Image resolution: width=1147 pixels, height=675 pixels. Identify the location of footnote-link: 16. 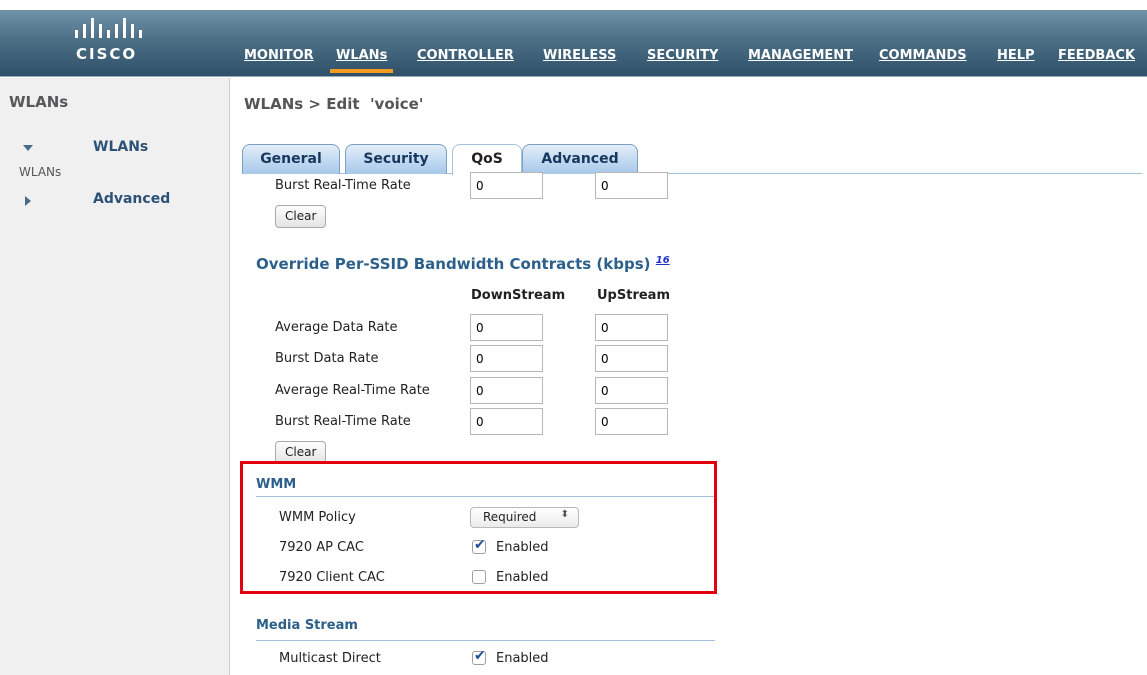
(663, 260).